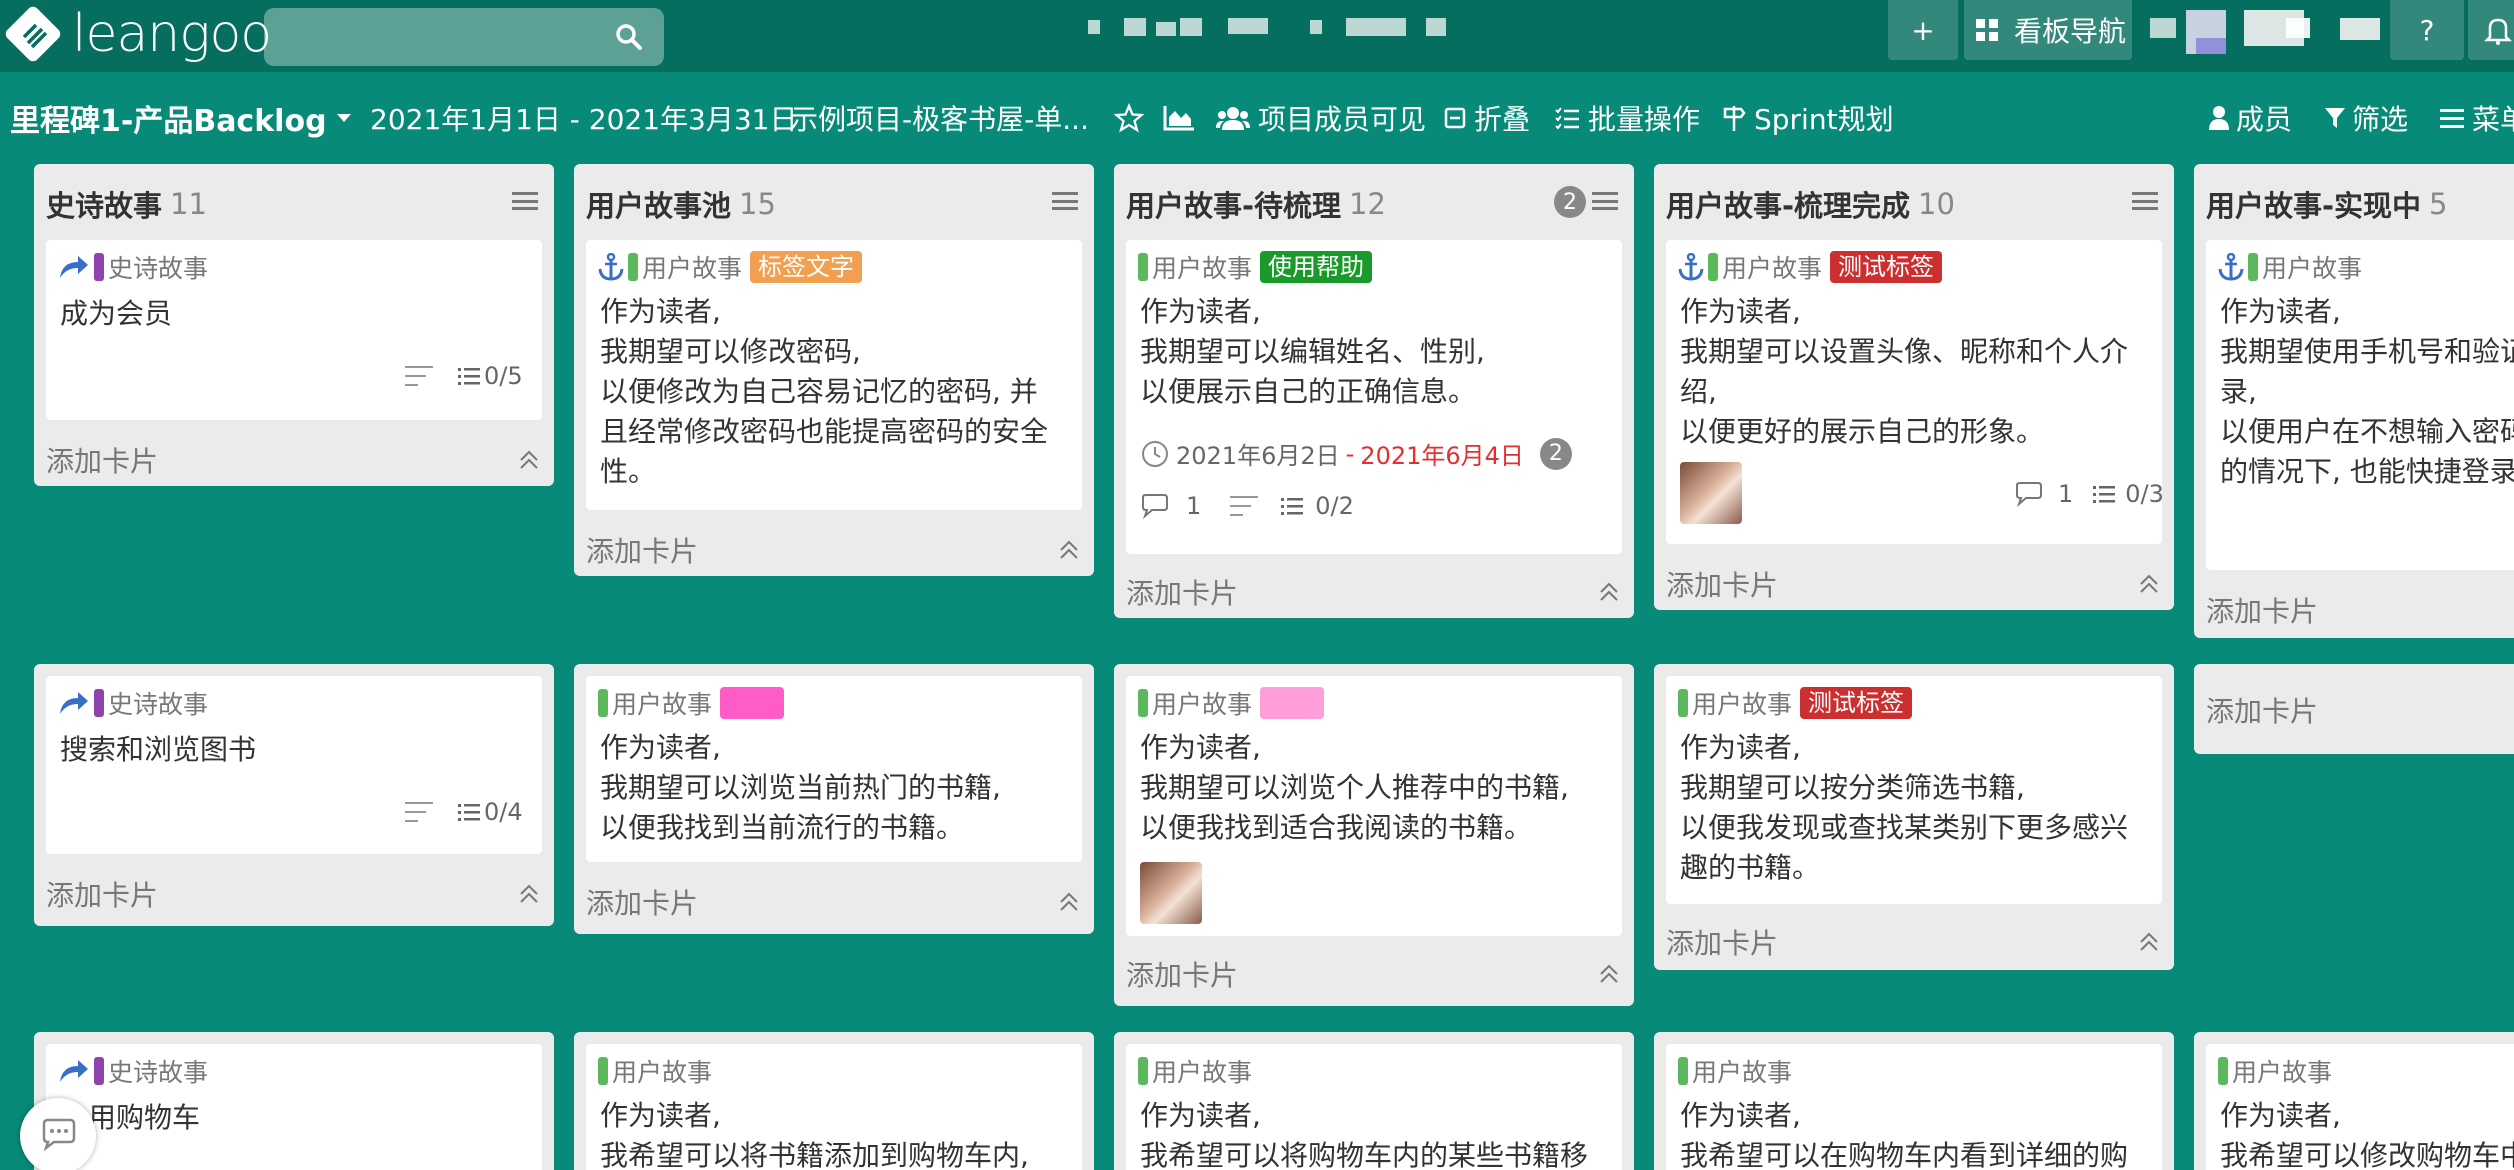 The width and height of the screenshot is (2514, 1170). What do you see at coordinates (2360, 1107) in the screenshot?
I see `card-edit-cart: 用户故事 作为读者, 我希望可以修改购物车中` at bounding box center [2360, 1107].